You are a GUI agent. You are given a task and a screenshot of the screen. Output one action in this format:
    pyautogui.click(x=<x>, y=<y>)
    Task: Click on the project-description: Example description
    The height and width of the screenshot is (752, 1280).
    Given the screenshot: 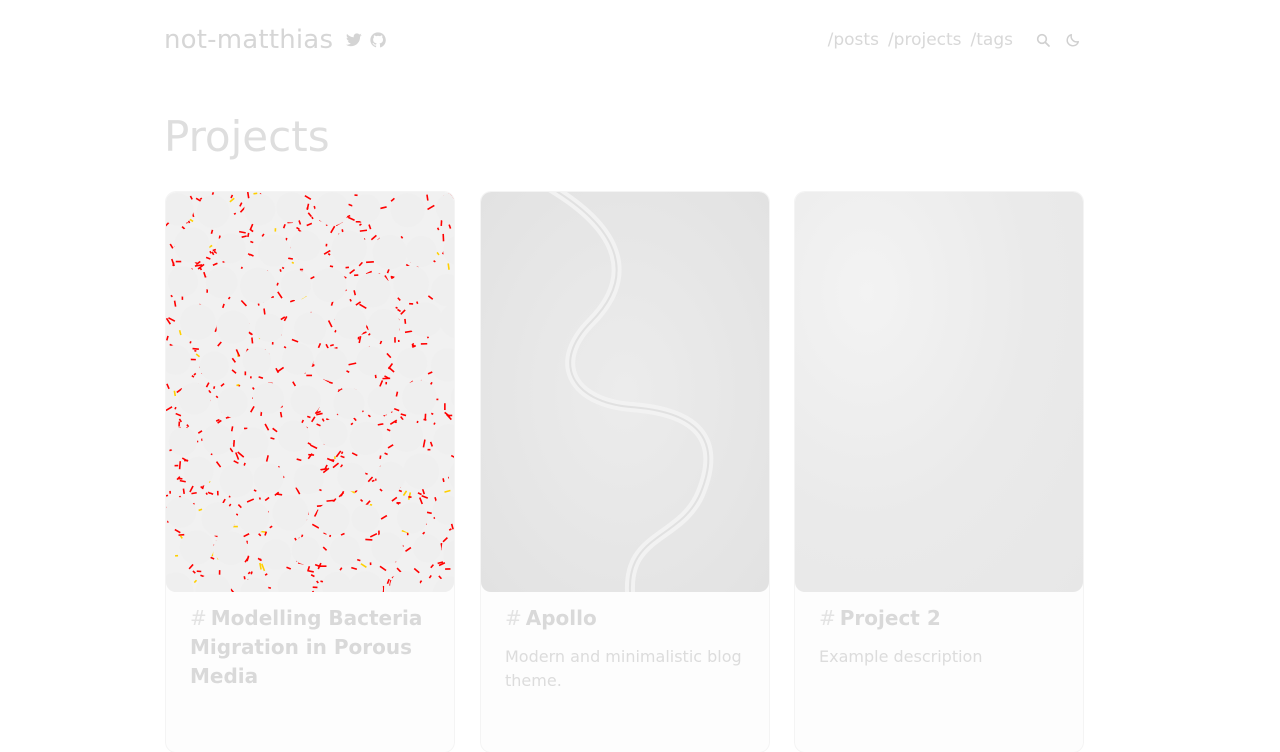 What is the action you would take?
    pyautogui.click(x=939, y=657)
    